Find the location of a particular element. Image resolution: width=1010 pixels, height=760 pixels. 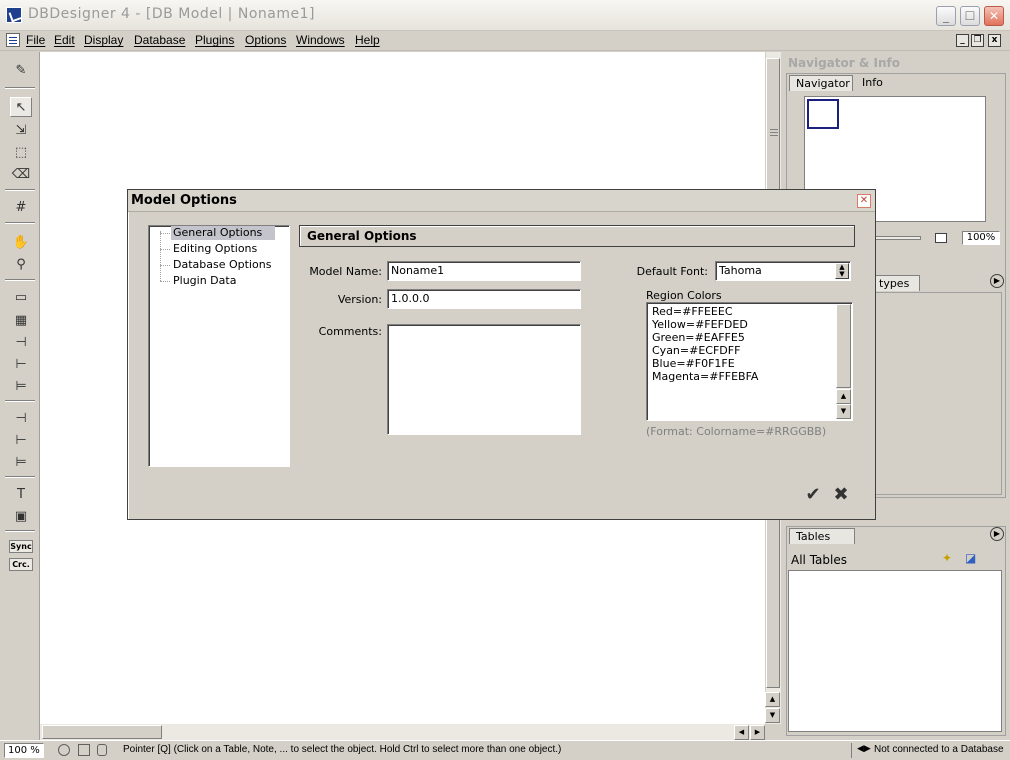

region-colors-scroll-thumb is located at coordinates (843, 346).